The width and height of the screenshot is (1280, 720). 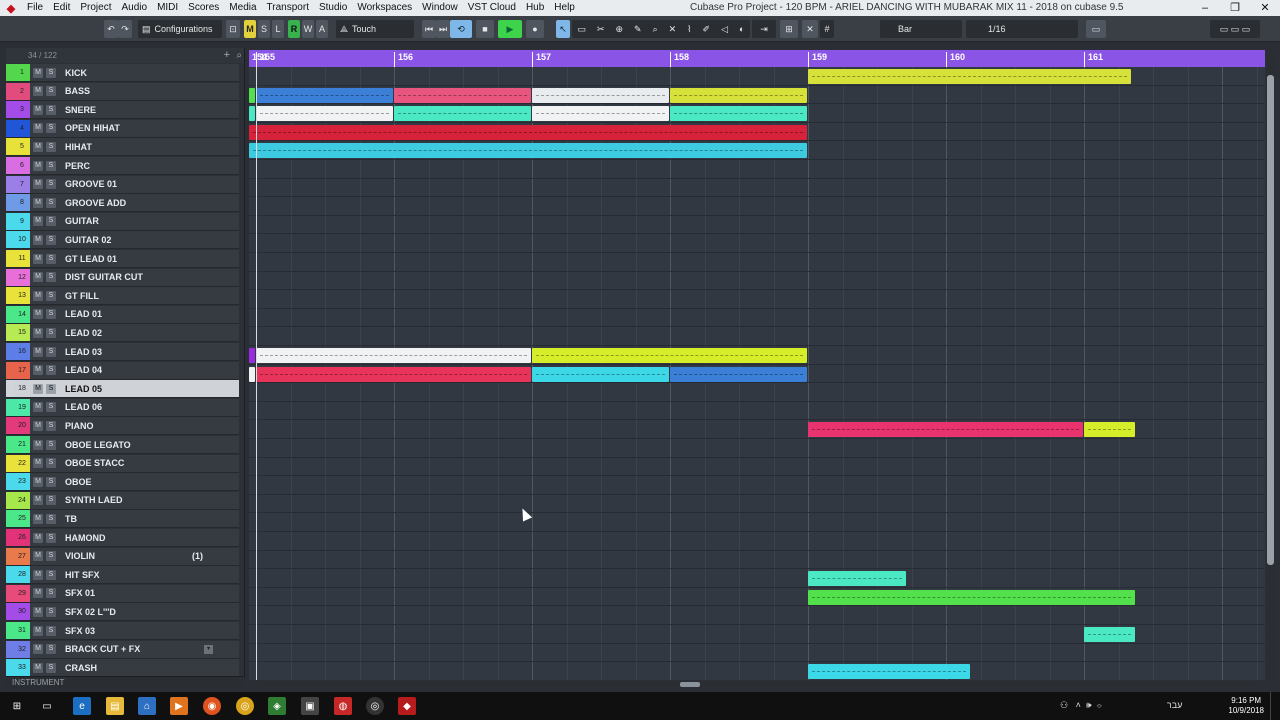 I want to click on ruler-bar-number: 156, so click(x=403, y=59).